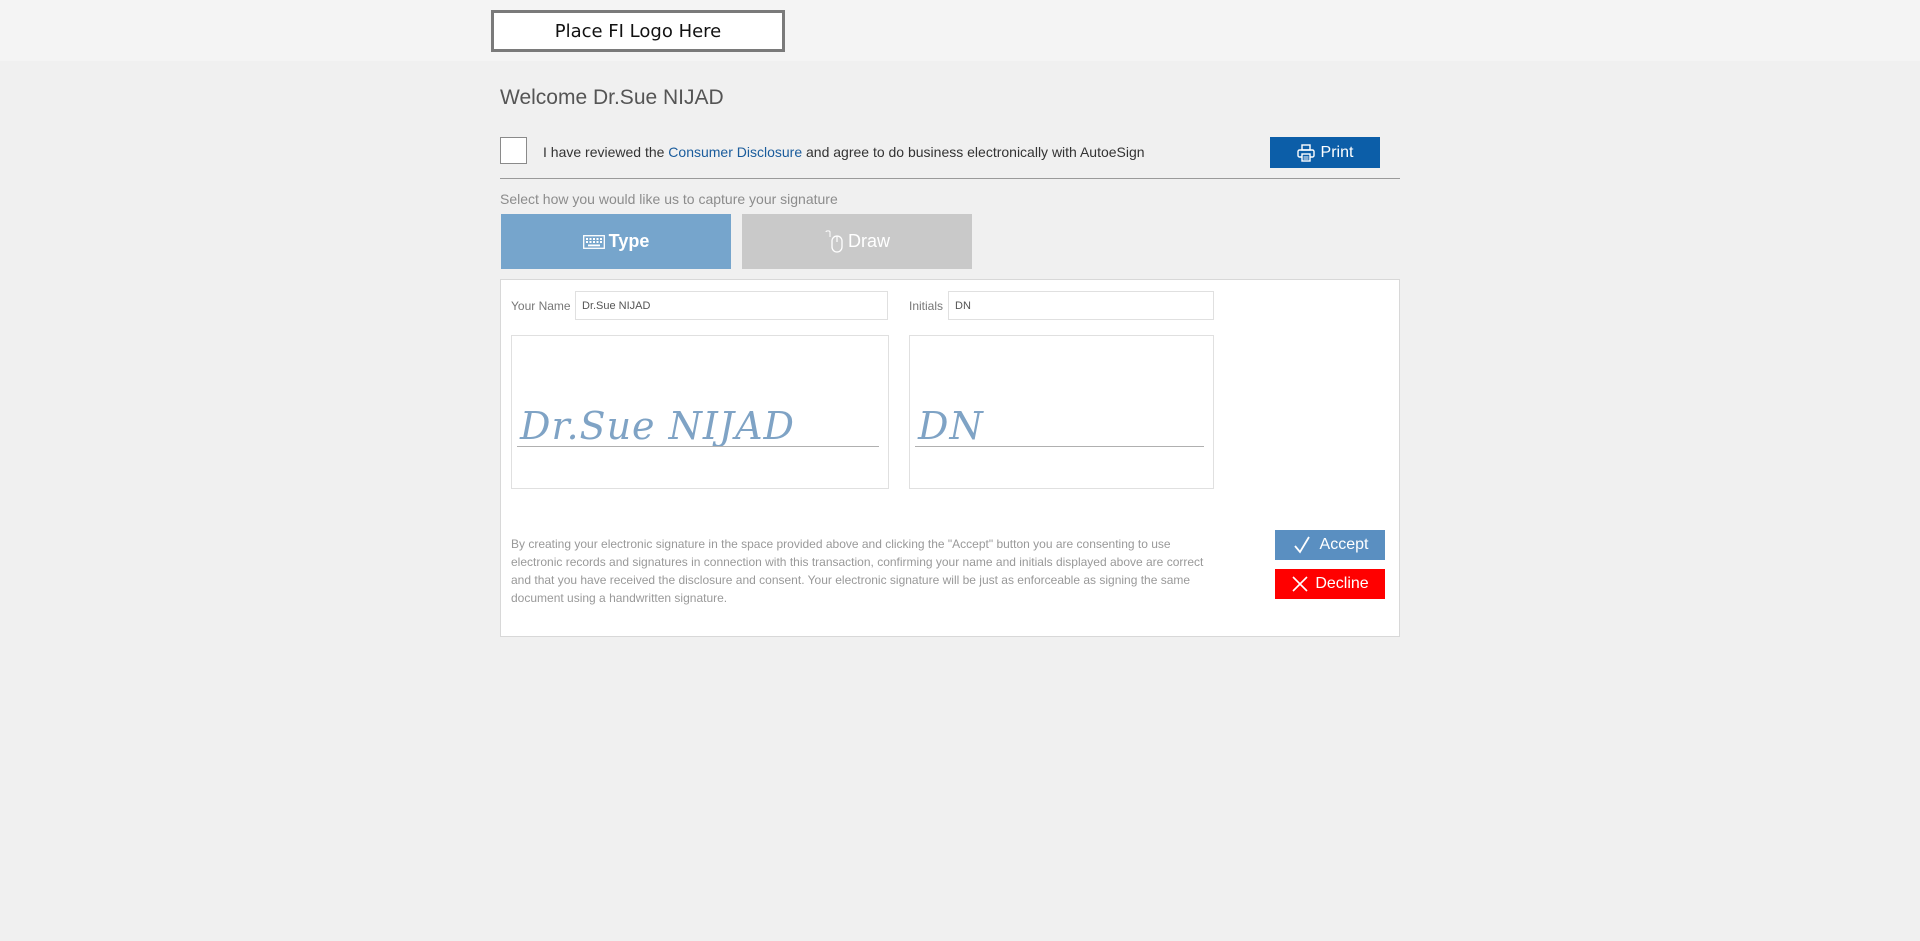 This screenshot has width=1920, height=941. What do you see at coordinates (926, 306) in the screenshot?
I see `initials-label: Initials` at bounding box center [926, 306].